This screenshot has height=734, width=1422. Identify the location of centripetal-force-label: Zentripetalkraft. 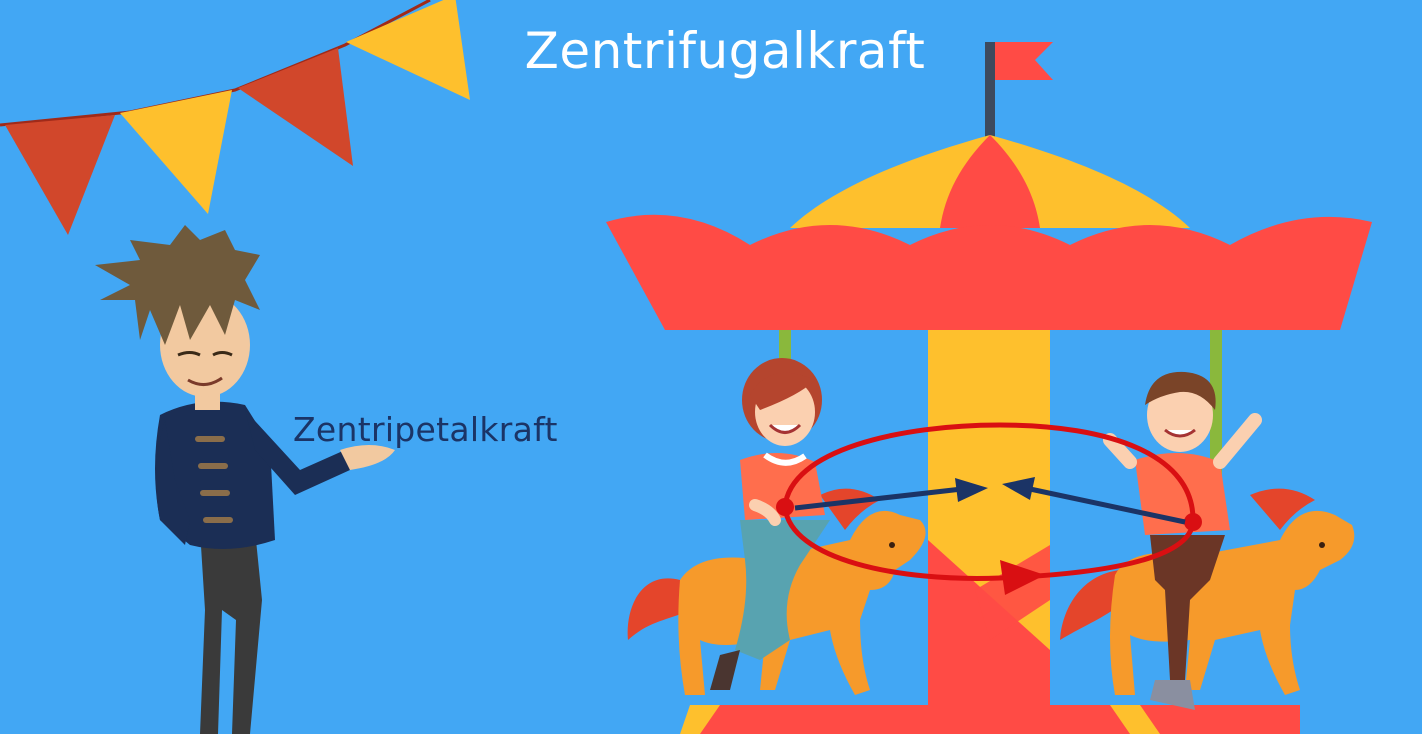
(425, 429).